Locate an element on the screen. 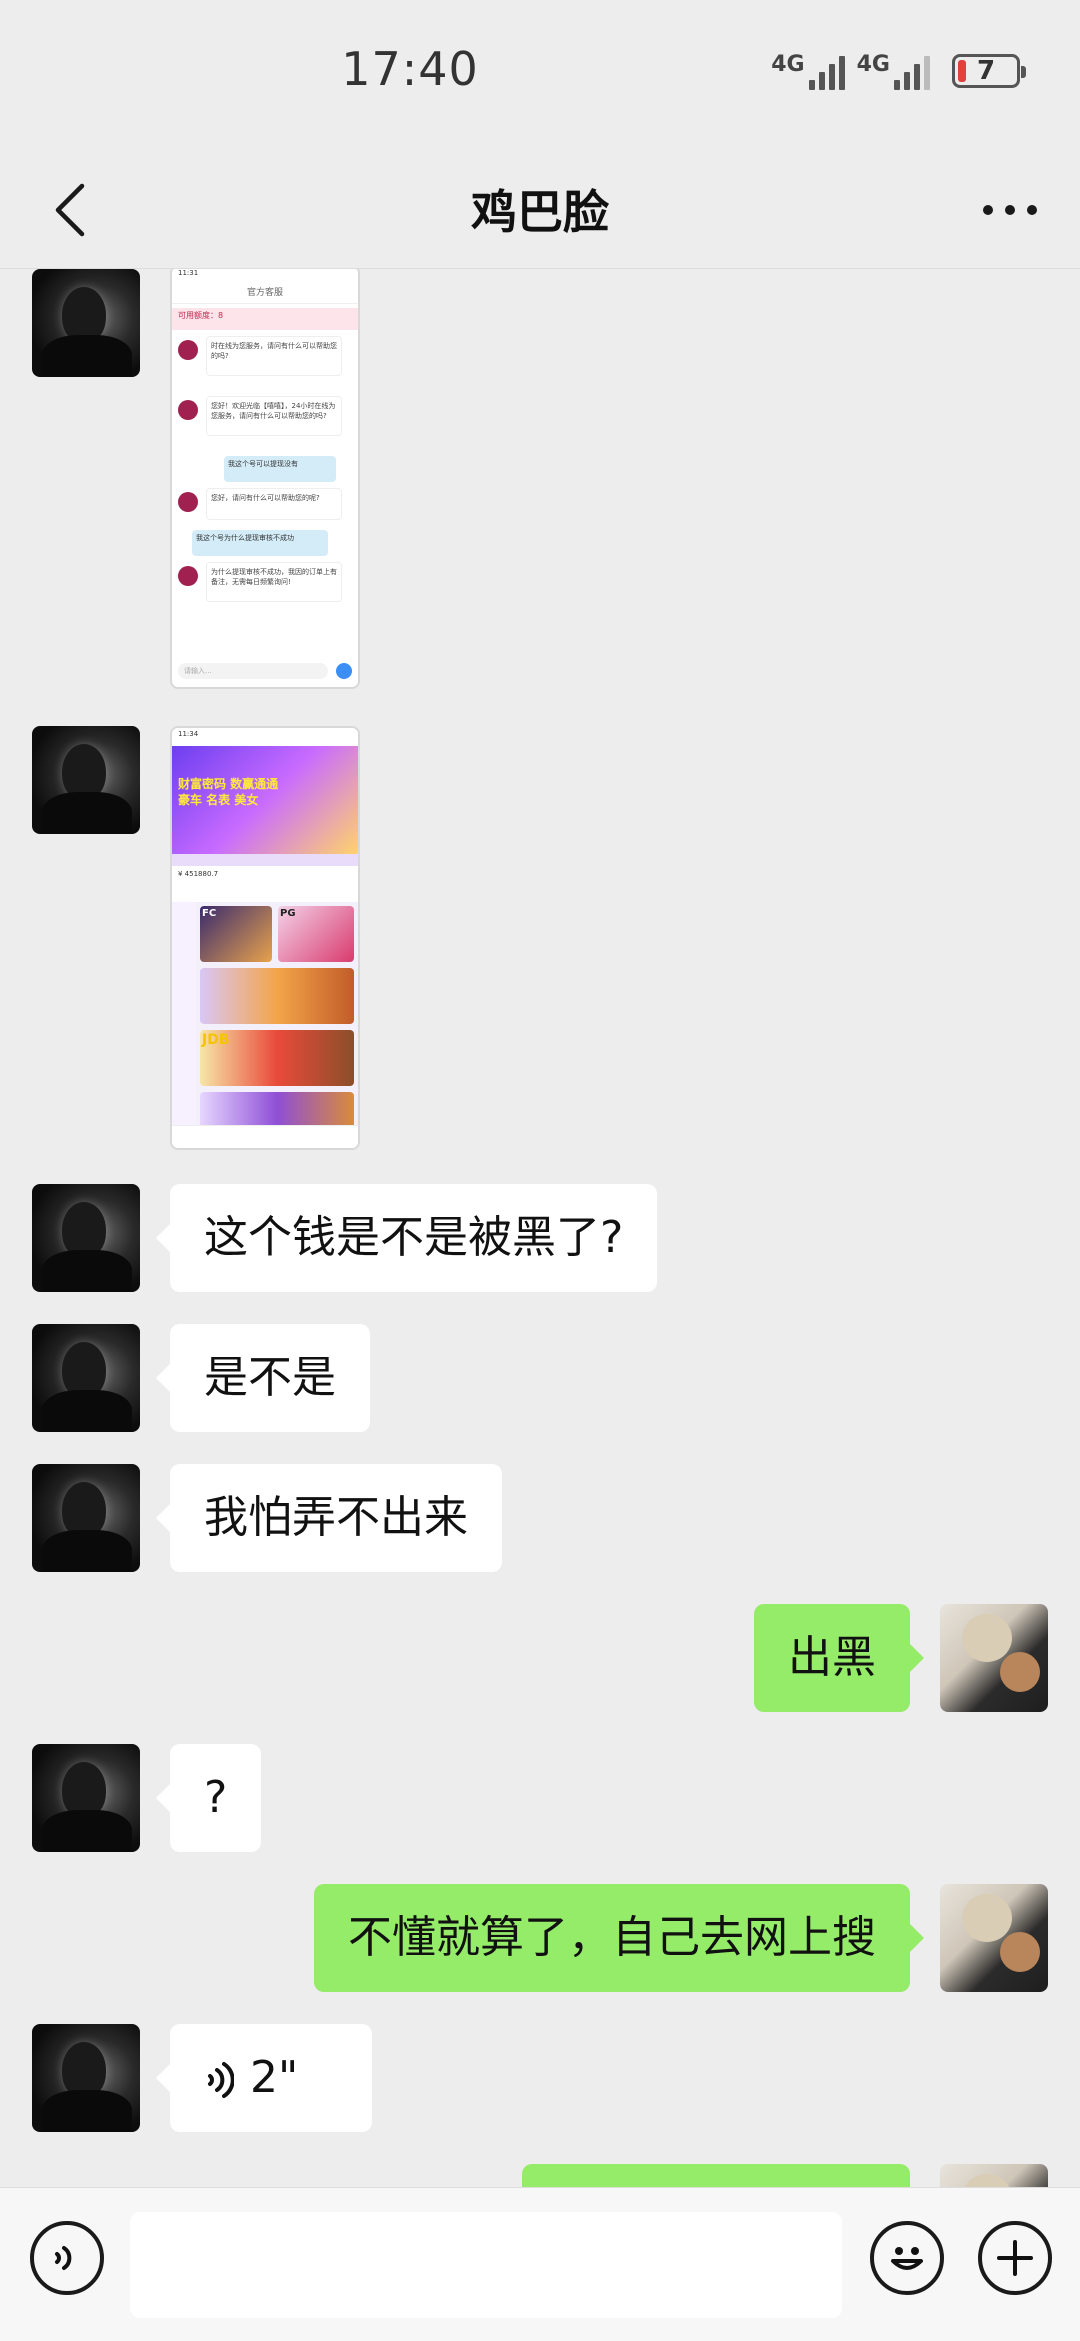 The width and height of the screenshot is (1080, 2341). mini-game-tile is located at coordinates (277, 996).